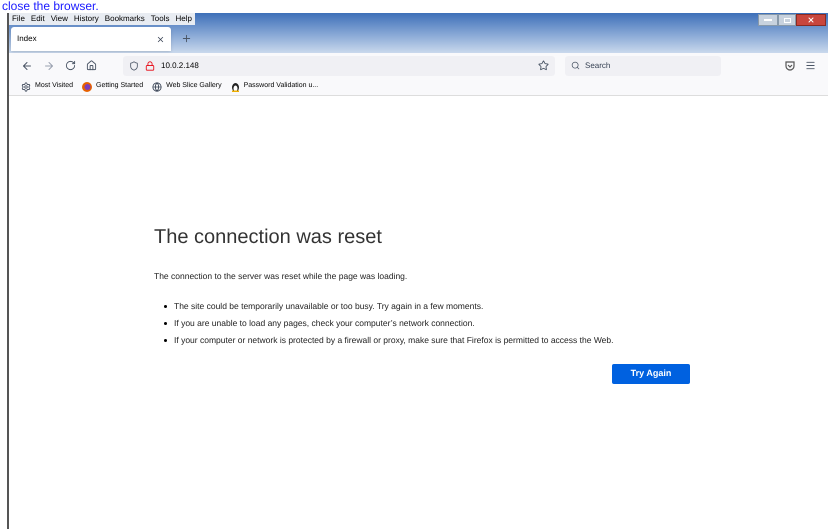 The image size is (828, 529). I want to click on bullet-text: The site could be temporarily unavailable or too busy. Try again in a few moments., so click(329, 306).